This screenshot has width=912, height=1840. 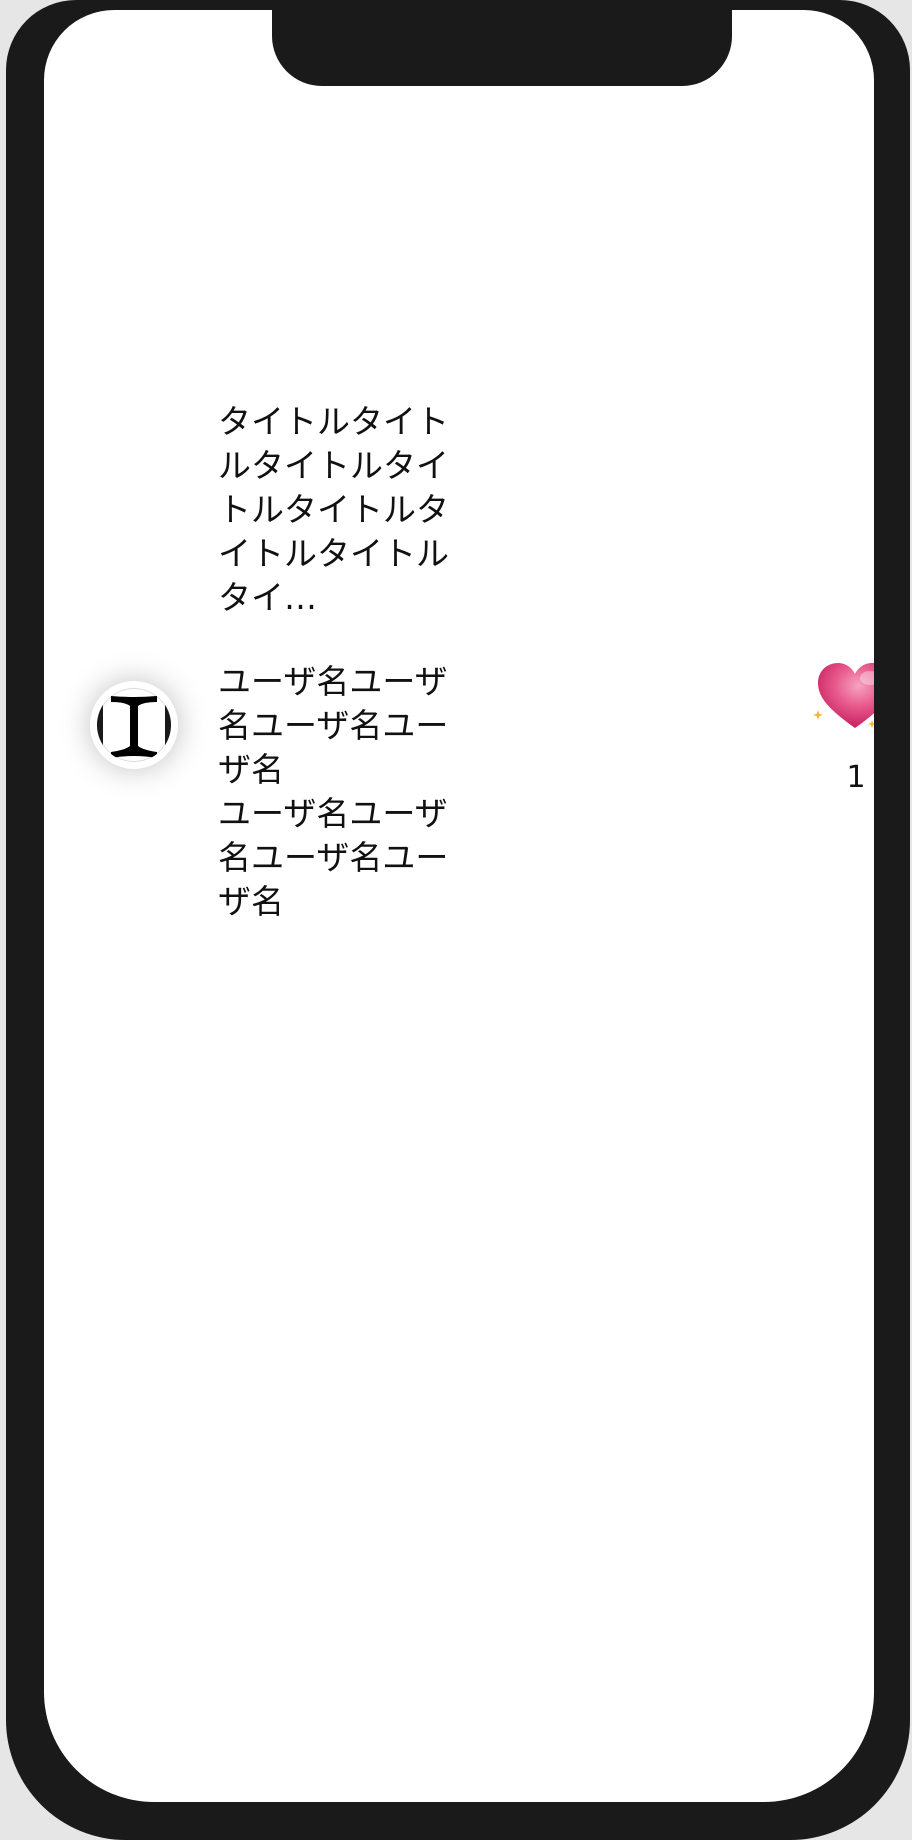 I want to click on like-button, so click(x=842, y=695).